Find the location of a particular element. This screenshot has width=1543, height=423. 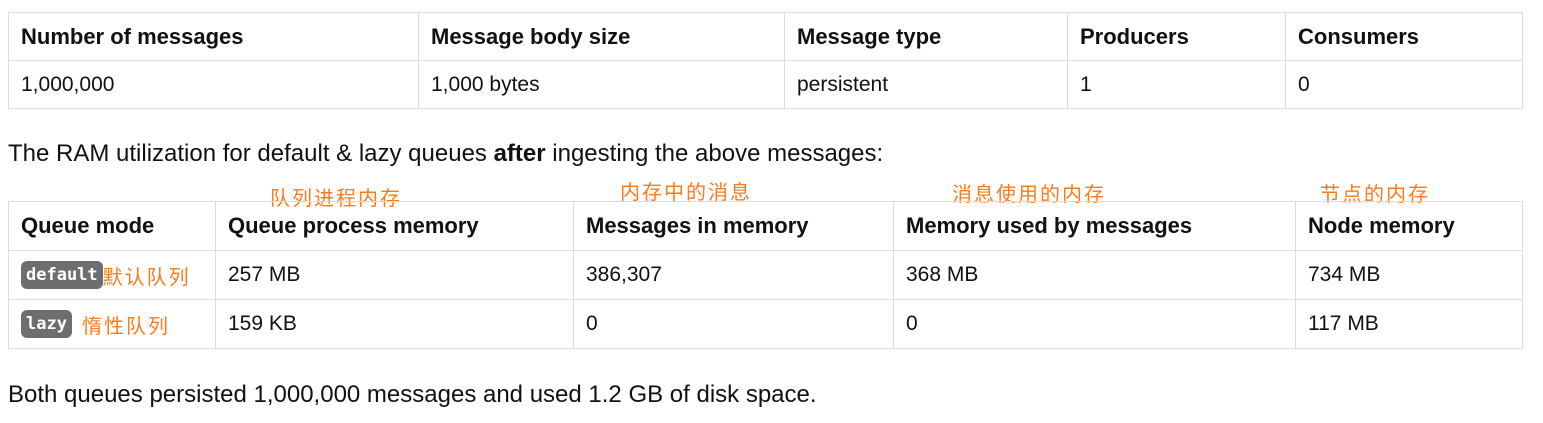

header-queue-mode: Queue mode is located at coordinates (112, 226).